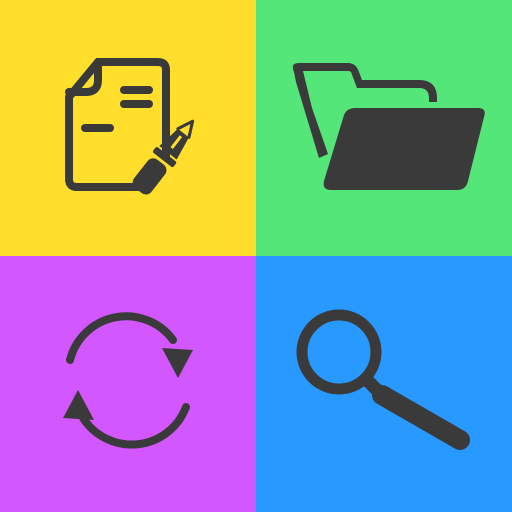  What do you see at coordinates (388, 126) in the screenshot?
I see `open-folder-icon` at bounding box center [388, 126].